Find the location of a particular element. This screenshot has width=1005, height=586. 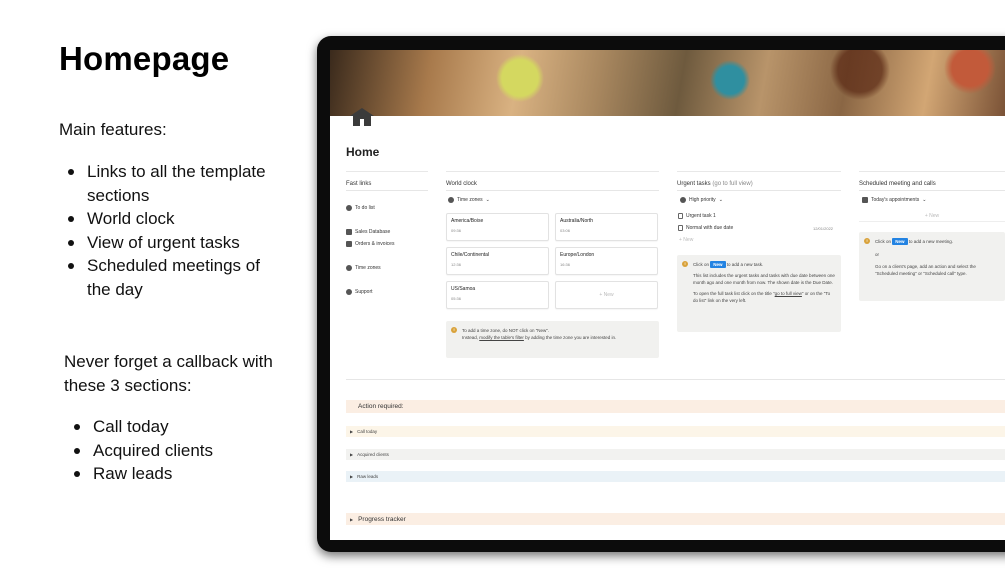

fast-link-orders: Orders & invoices is located at coordinates (370, 244).